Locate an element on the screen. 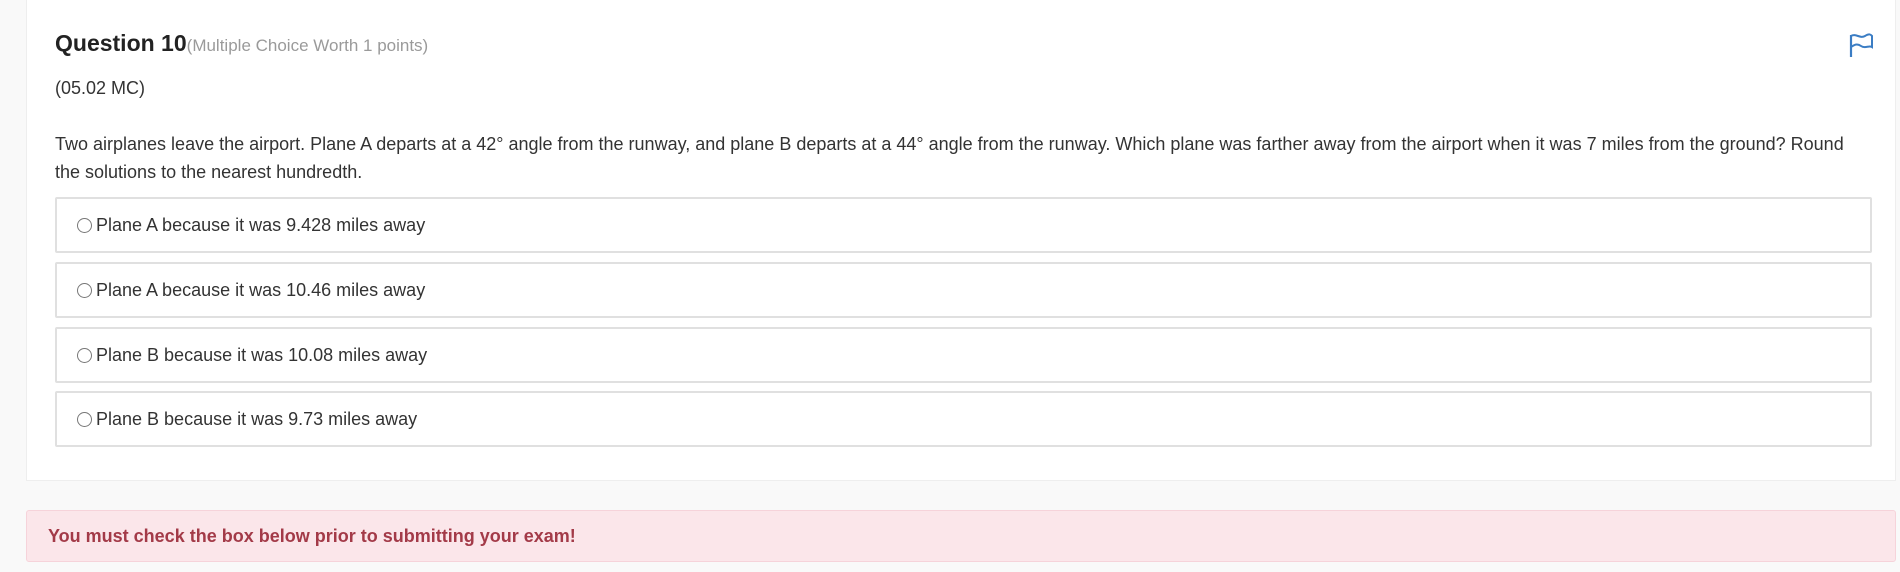 This screenshot has height=572, width=1900. question-title: Question 10 is located at coordinates (121, 43).